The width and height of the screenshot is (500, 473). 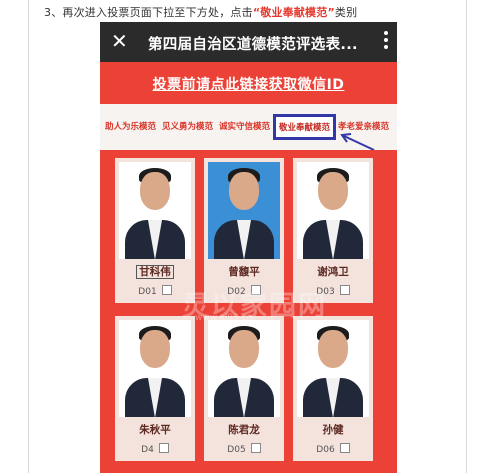 I want to click on candidate-name: 陈君龙, so click(x=244, y=430).